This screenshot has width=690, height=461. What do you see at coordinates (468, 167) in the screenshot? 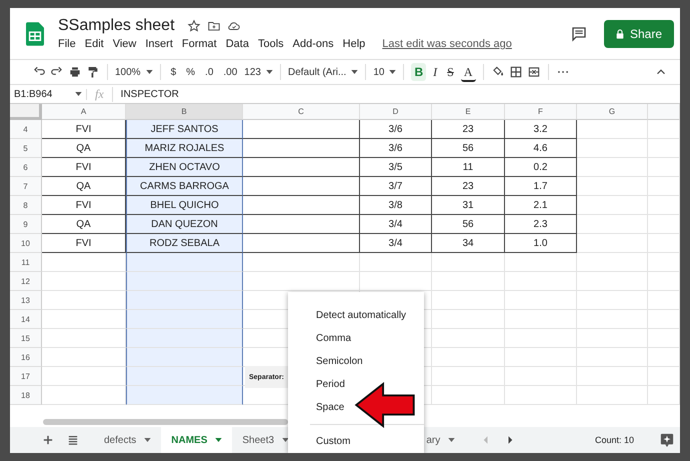
I see `table-cell: 11` at bounding box center [468, 167].